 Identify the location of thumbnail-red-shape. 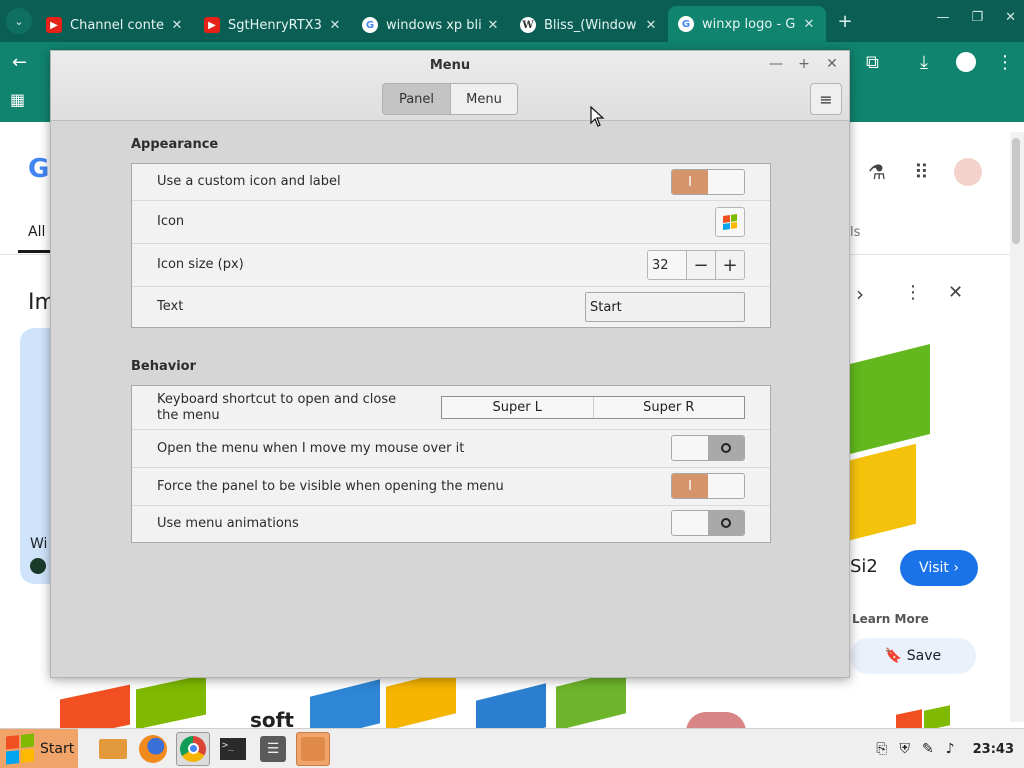
(716, 720).